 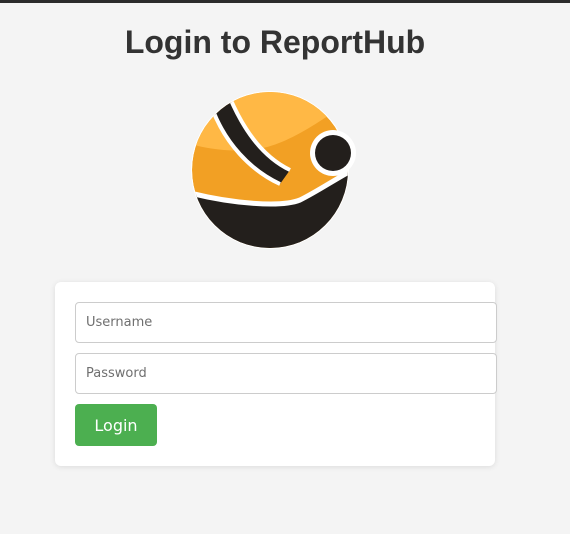 What do you see at coordinates (286, 373) in the screenshot?
I see `password-input` at bounding box center [286, 373].